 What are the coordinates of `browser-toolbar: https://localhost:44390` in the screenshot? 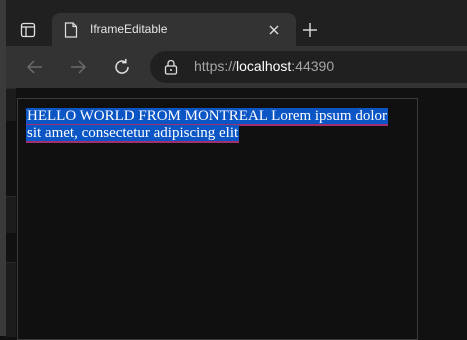 It's located at (236, 67).